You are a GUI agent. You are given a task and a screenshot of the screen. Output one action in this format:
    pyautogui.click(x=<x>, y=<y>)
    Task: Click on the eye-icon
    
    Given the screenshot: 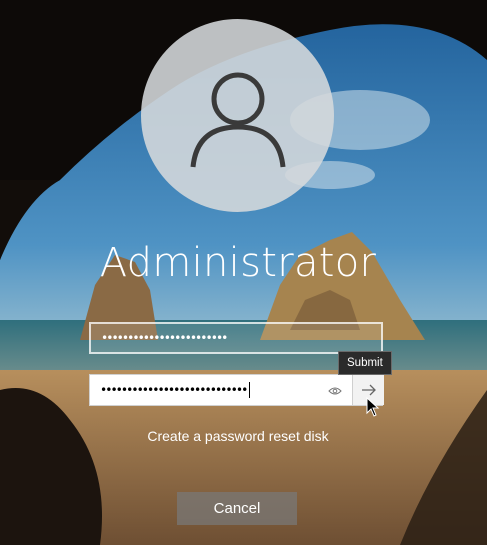 What is the action you would take?
    pyautogui.click(x=335, y=391)
    